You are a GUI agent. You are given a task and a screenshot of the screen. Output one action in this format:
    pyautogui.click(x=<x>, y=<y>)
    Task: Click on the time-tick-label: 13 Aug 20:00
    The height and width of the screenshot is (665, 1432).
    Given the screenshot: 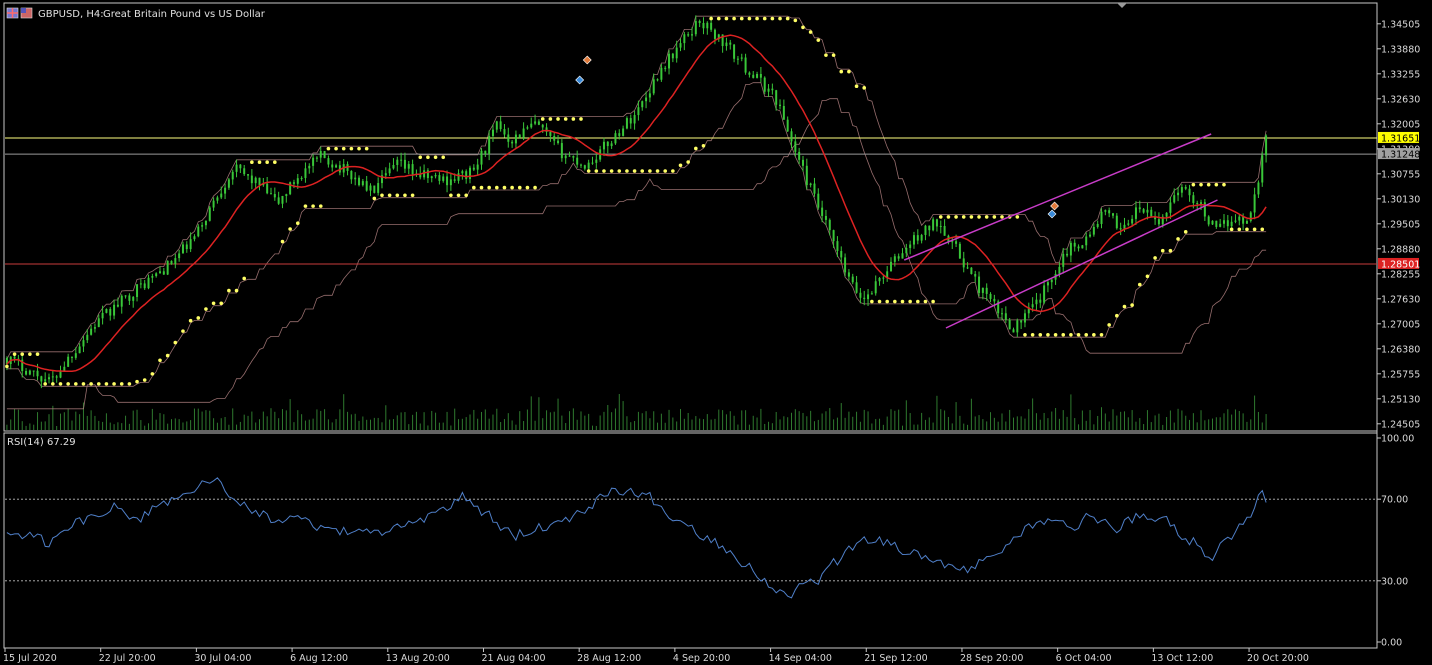 What is the action you would take?
    pyautogui.click(x=418, y=658)
    